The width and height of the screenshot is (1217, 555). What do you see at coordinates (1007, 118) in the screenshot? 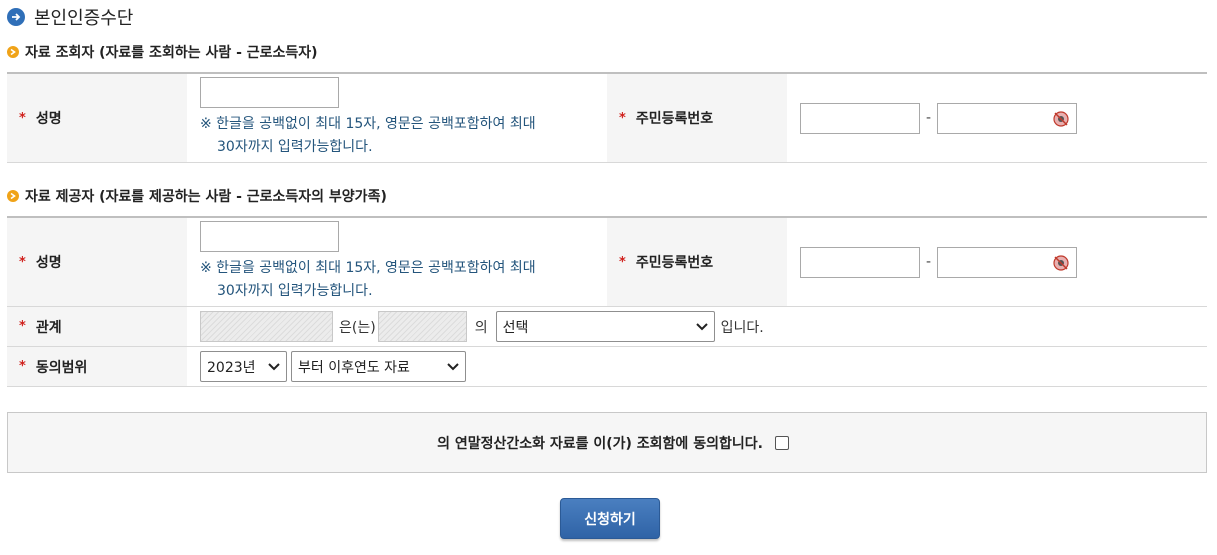
I see `viewer-ssn-back-wrapper` at bounding box center [1007, 118].